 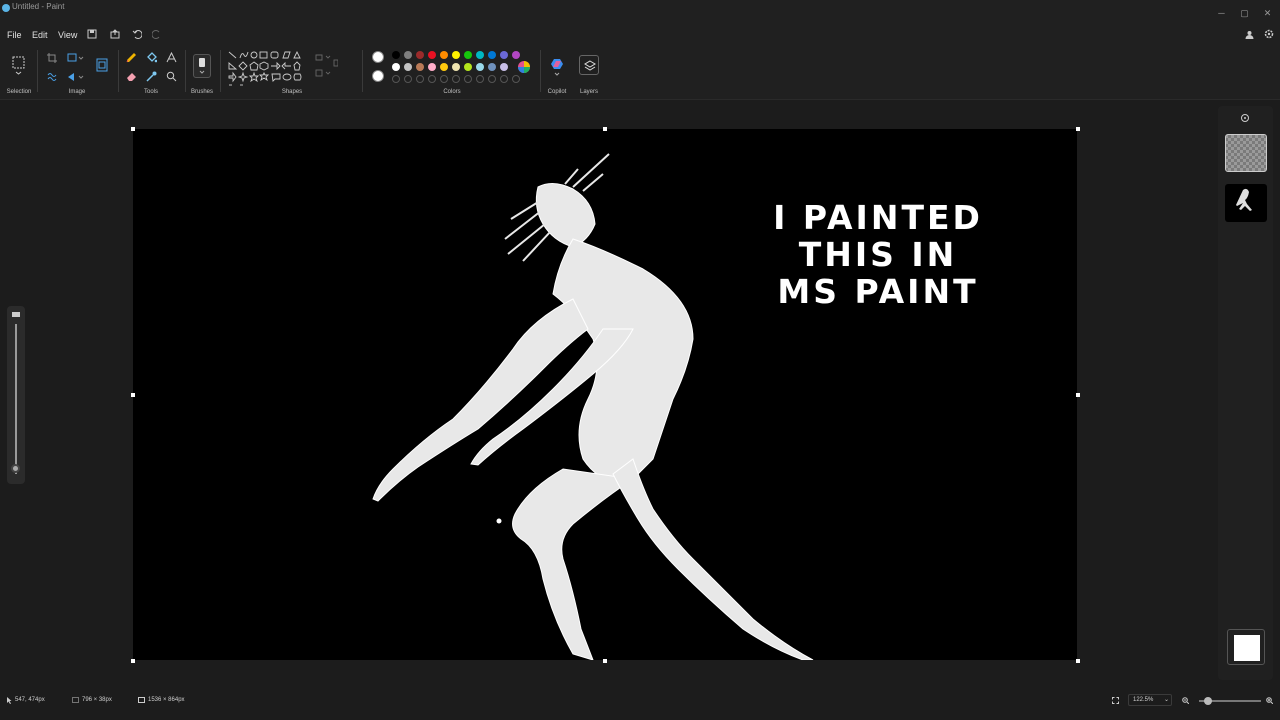 I want to click on brush-icon, so click(x=202, y=66).